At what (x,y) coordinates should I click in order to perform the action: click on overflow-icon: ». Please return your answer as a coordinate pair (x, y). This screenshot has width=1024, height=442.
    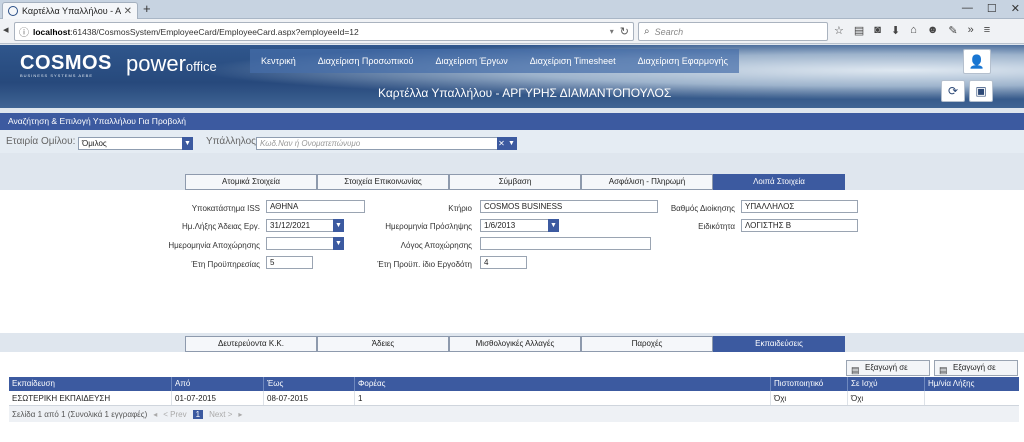
    Looking at the image, I should click on (971, 30).